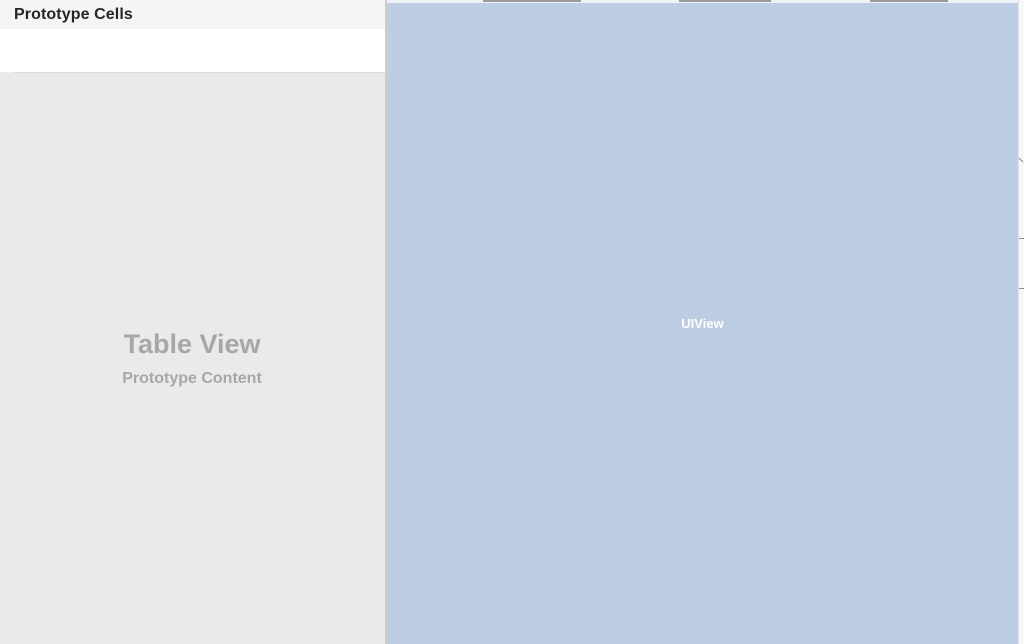 The height and width of the screenshot is (644, 1024). Describe the element at coordinates (192, 378) in the screenshot. I see `table-view-placeholder-subtitle: Prototype Content` at that location.